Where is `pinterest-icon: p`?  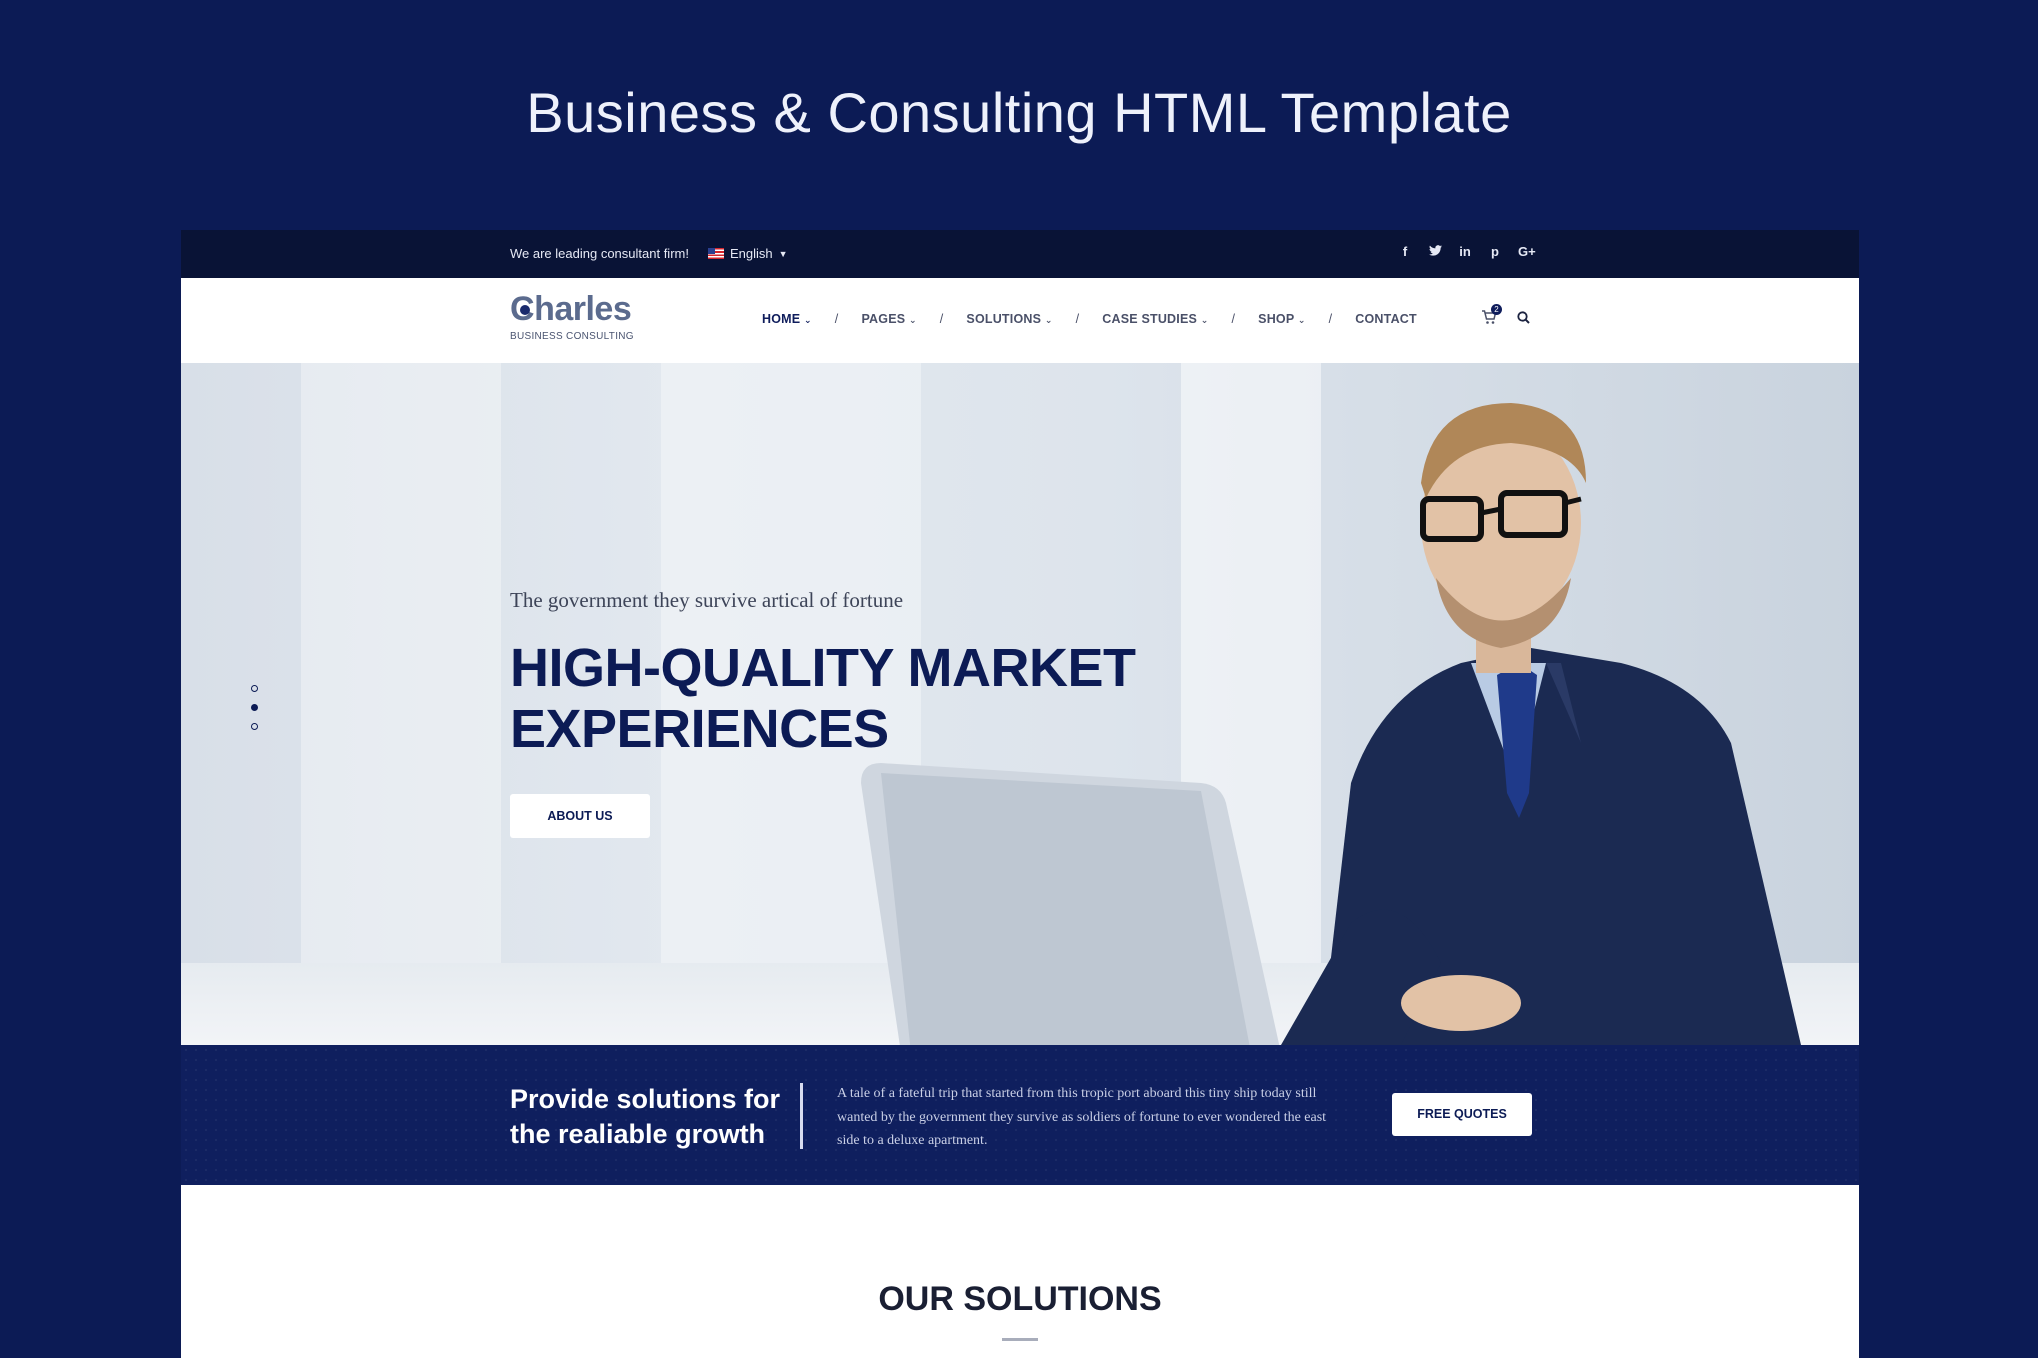
pinterest-icon: p is located at coordinates (1495, 251).